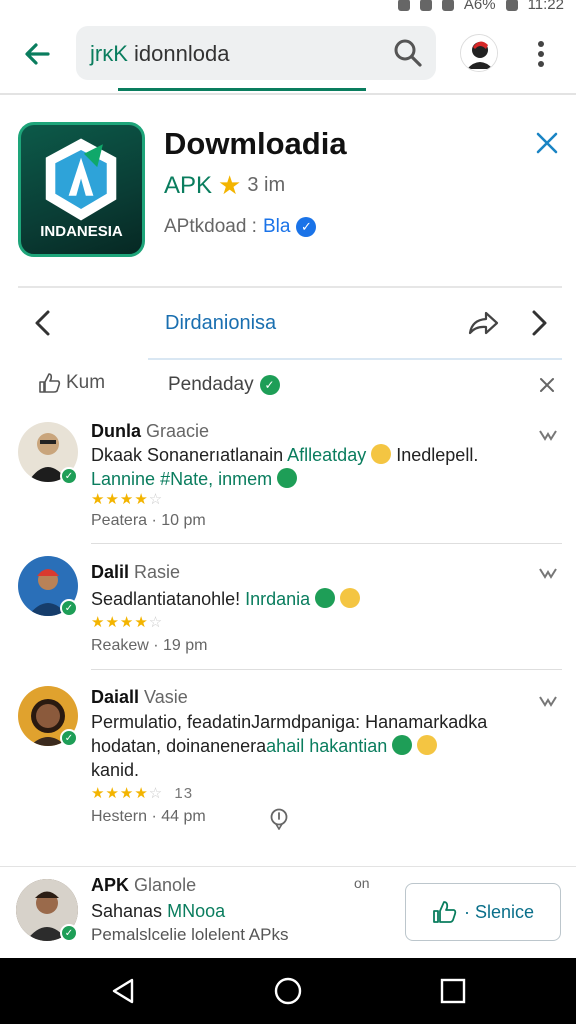  Describe the element at coordinates (547, 385) in the screenshot. I see `clear-filter-icon` at that location.